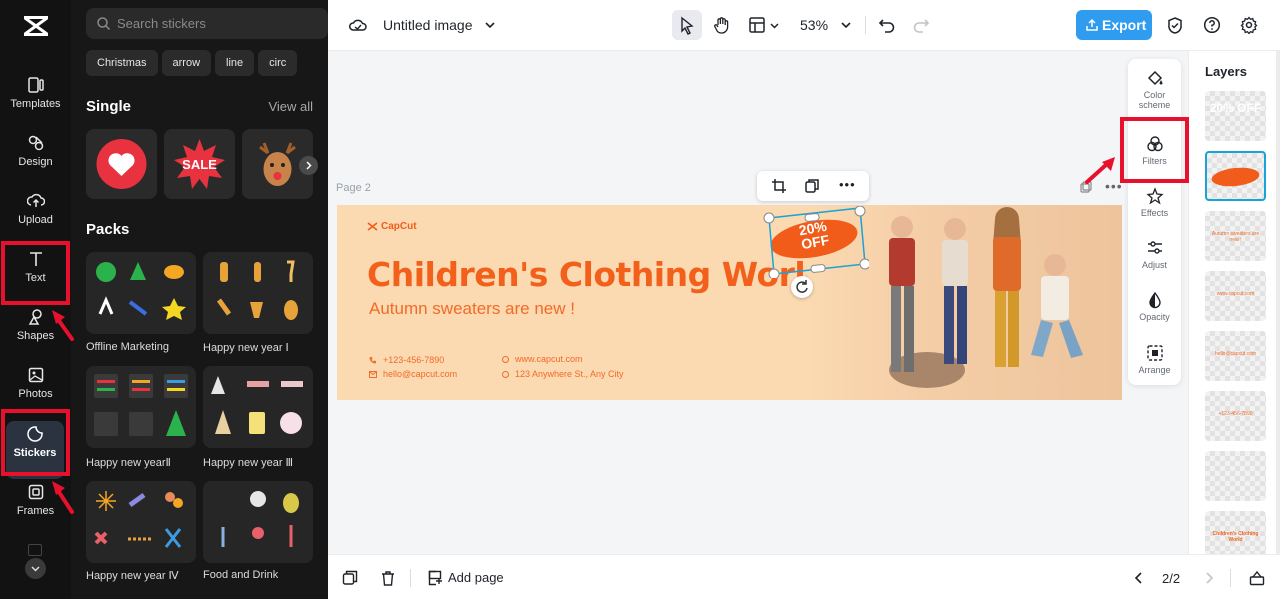  Describe the element at coordinates (1257, 578) in the screenshot. I see `collapse-panel-icon` at that location.